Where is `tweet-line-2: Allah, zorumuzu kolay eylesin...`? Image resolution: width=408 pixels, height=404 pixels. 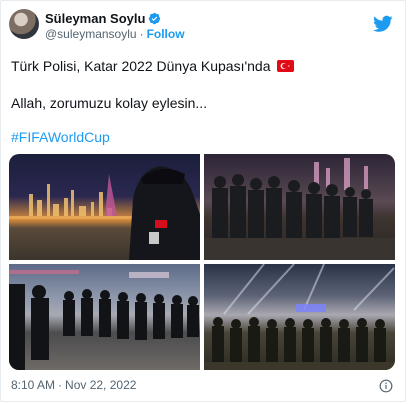
tweet-line-2: Allah, zorumuzu kolay eylesin... is located at coordinates (109, 103).